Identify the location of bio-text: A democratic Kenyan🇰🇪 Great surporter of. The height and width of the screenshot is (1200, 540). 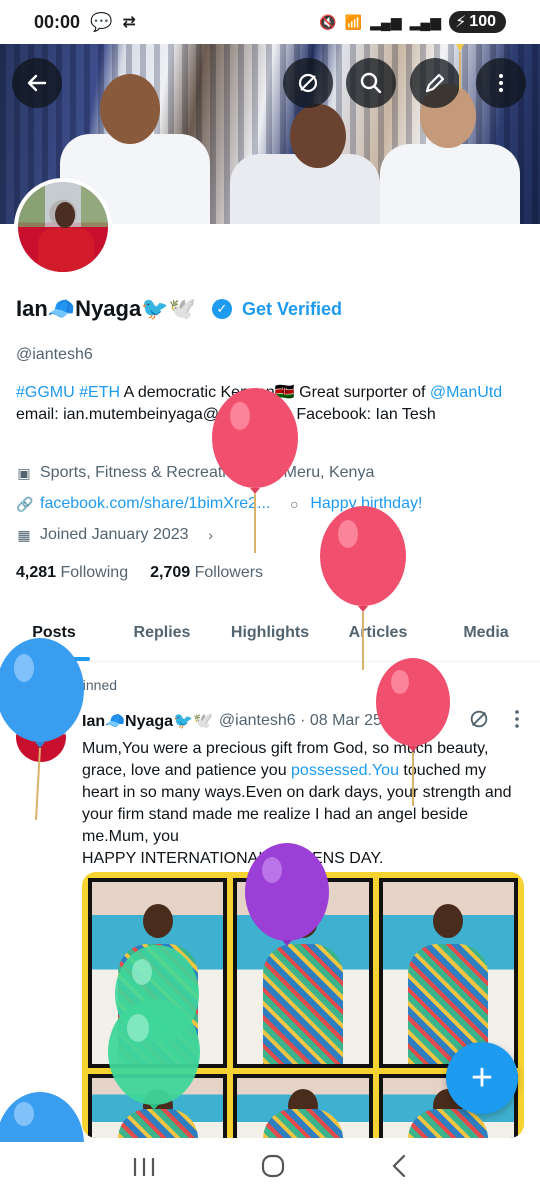
(275, 392).